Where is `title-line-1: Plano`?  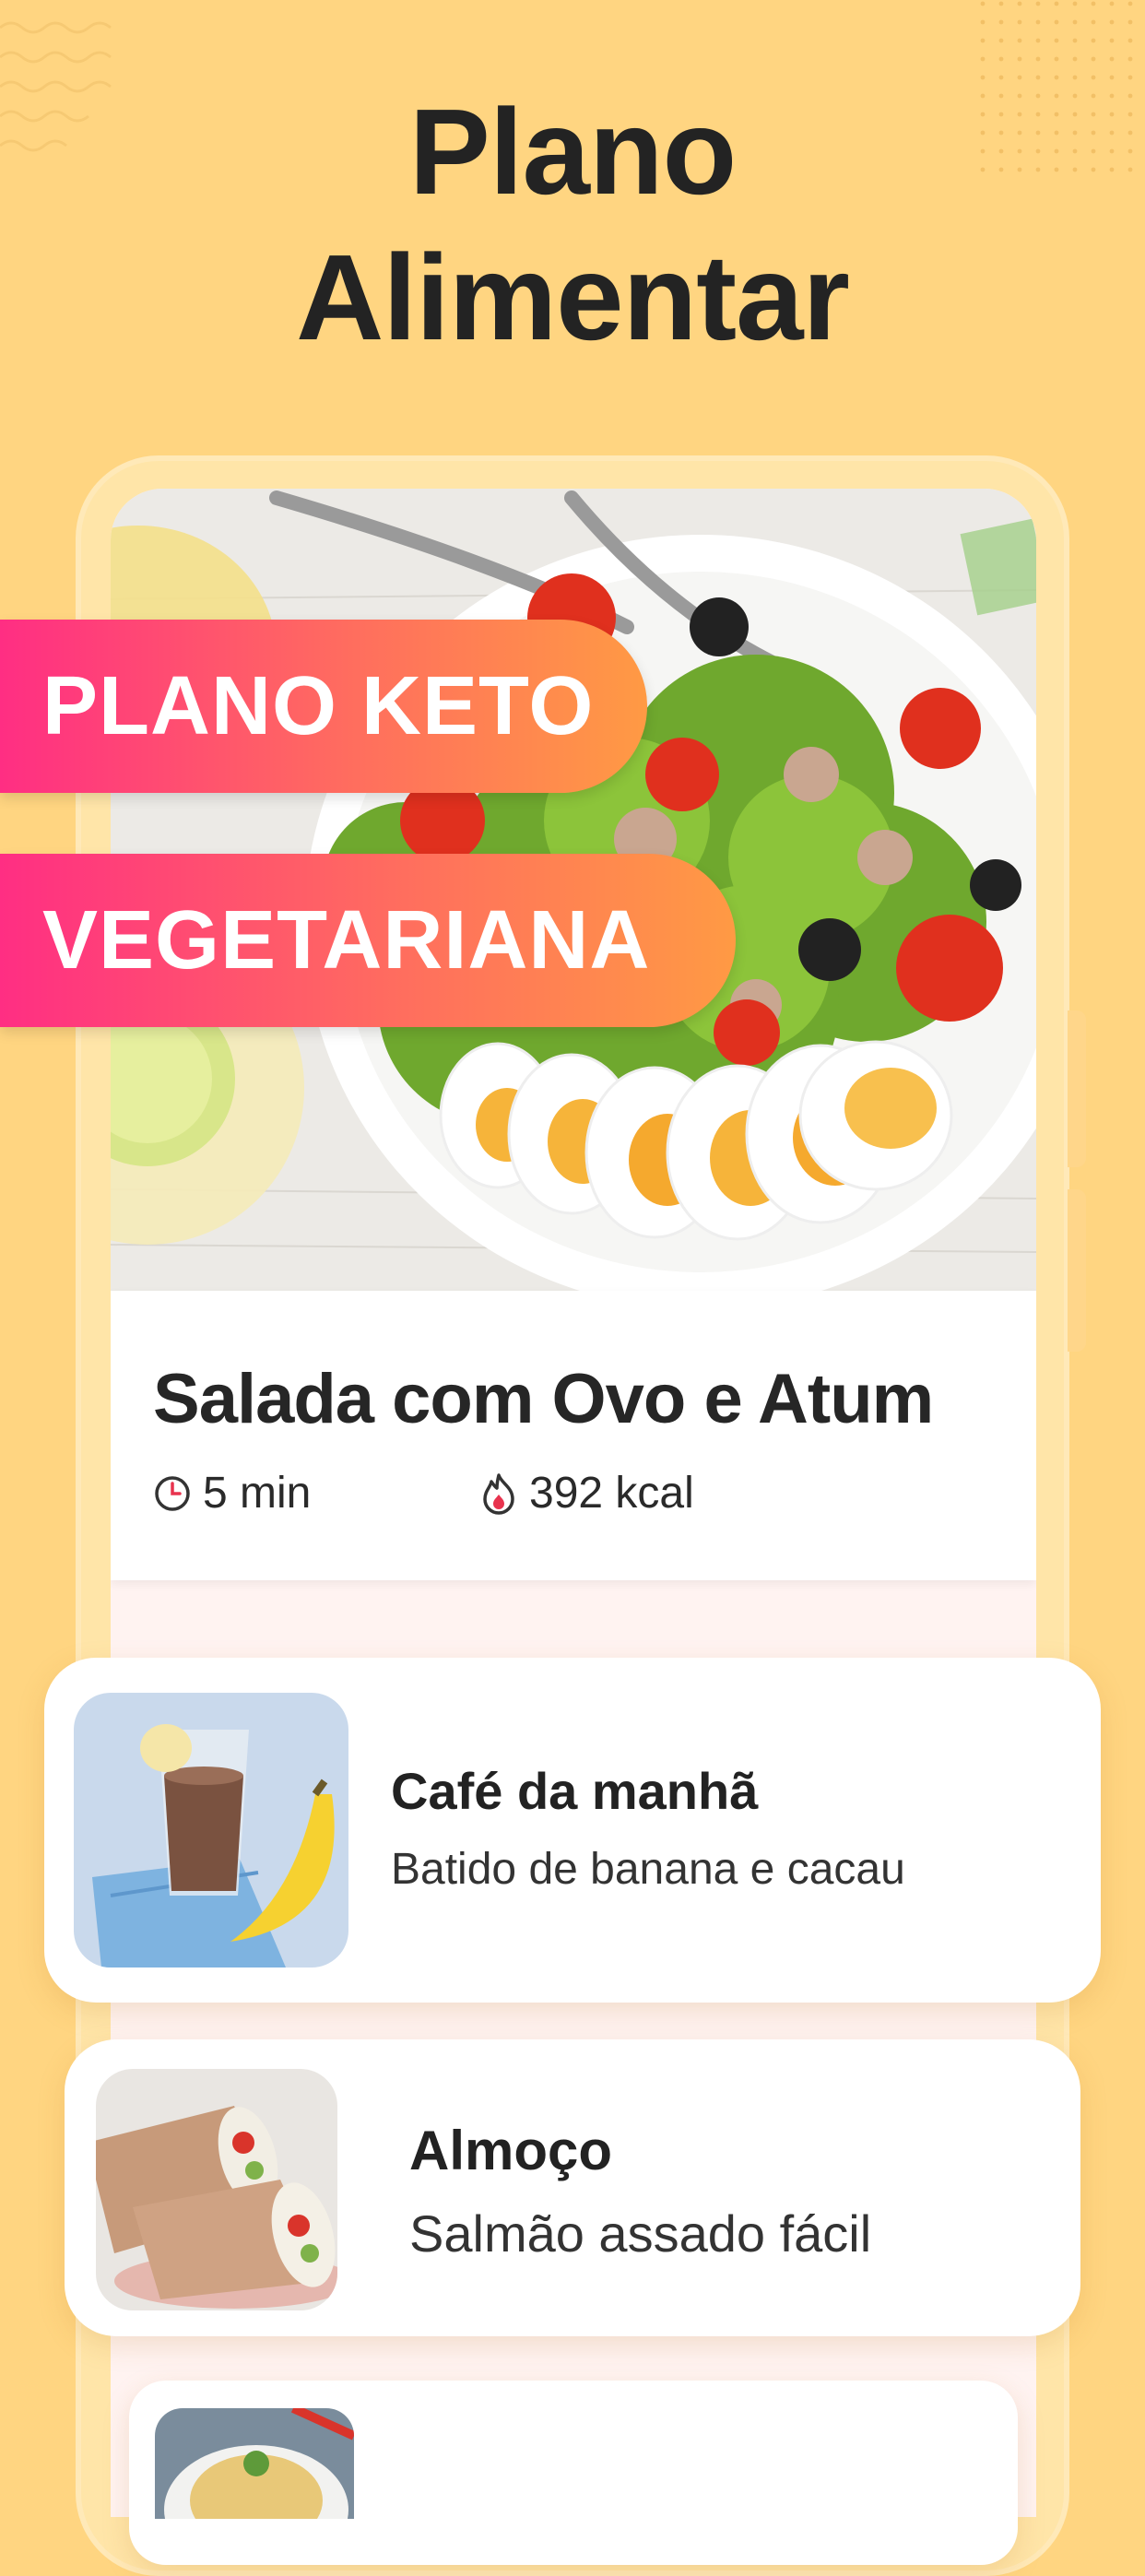 title-line-1: Plano is located at coordinates (572, 151).